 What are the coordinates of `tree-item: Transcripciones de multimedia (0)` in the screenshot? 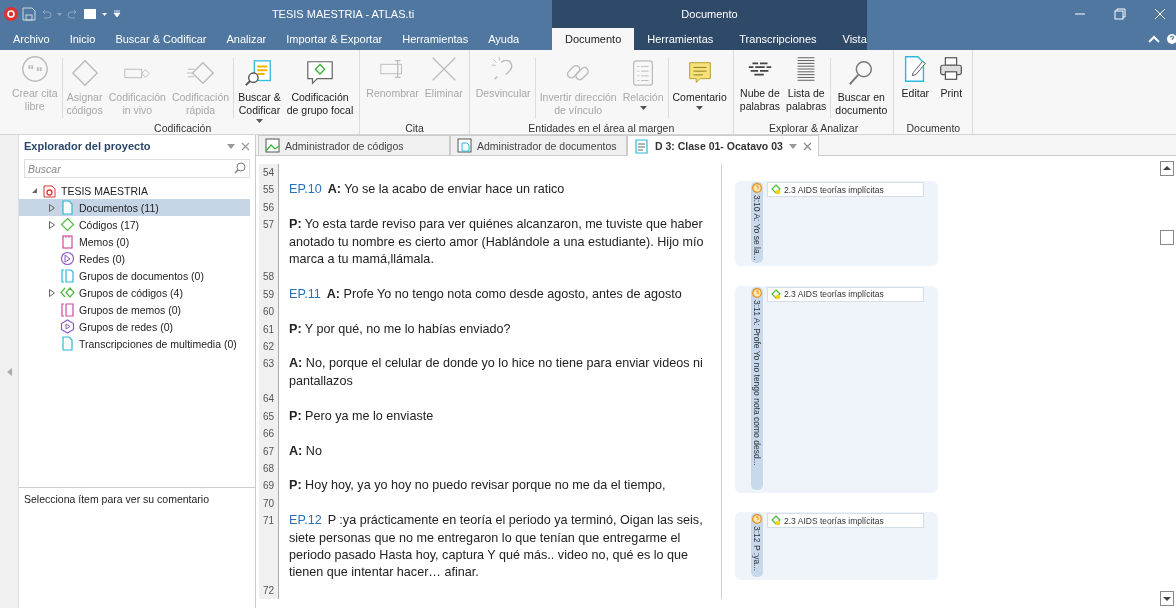 It's located at (134, 343).